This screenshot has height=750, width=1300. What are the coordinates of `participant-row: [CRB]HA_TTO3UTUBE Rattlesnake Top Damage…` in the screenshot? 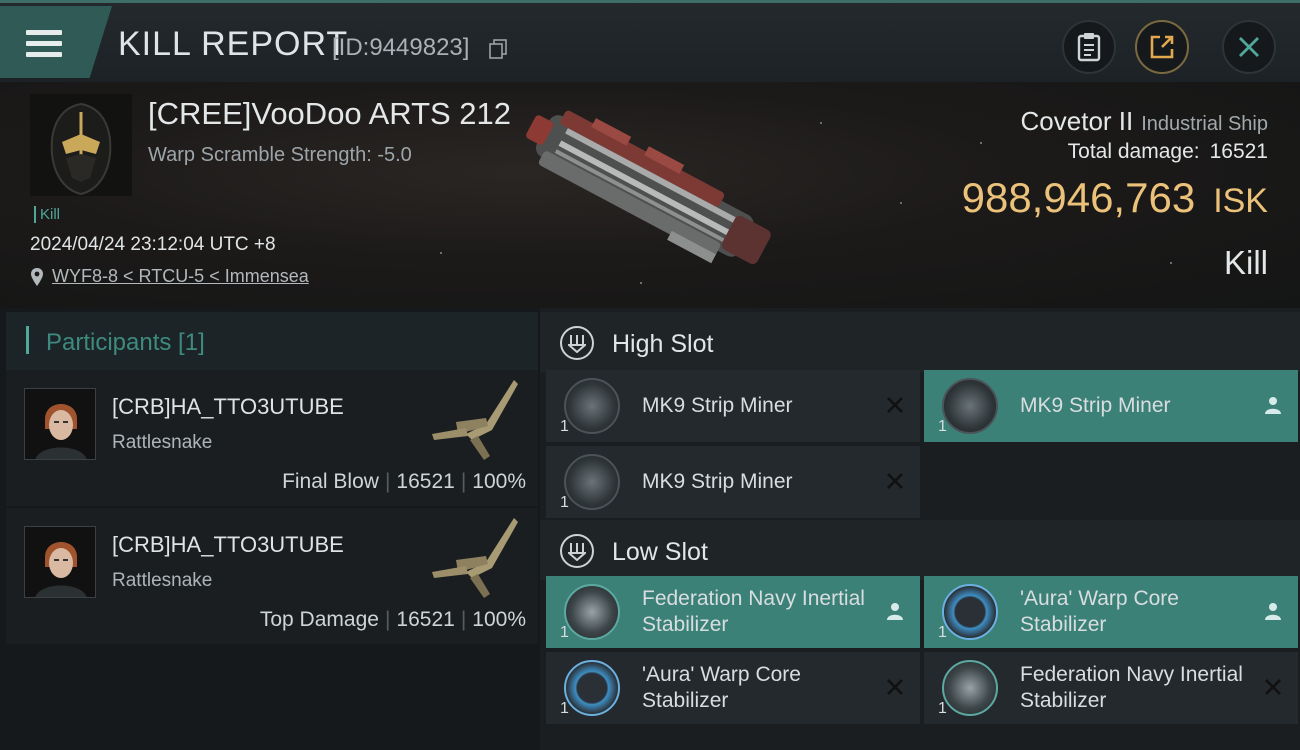 It's located at (272, 576).